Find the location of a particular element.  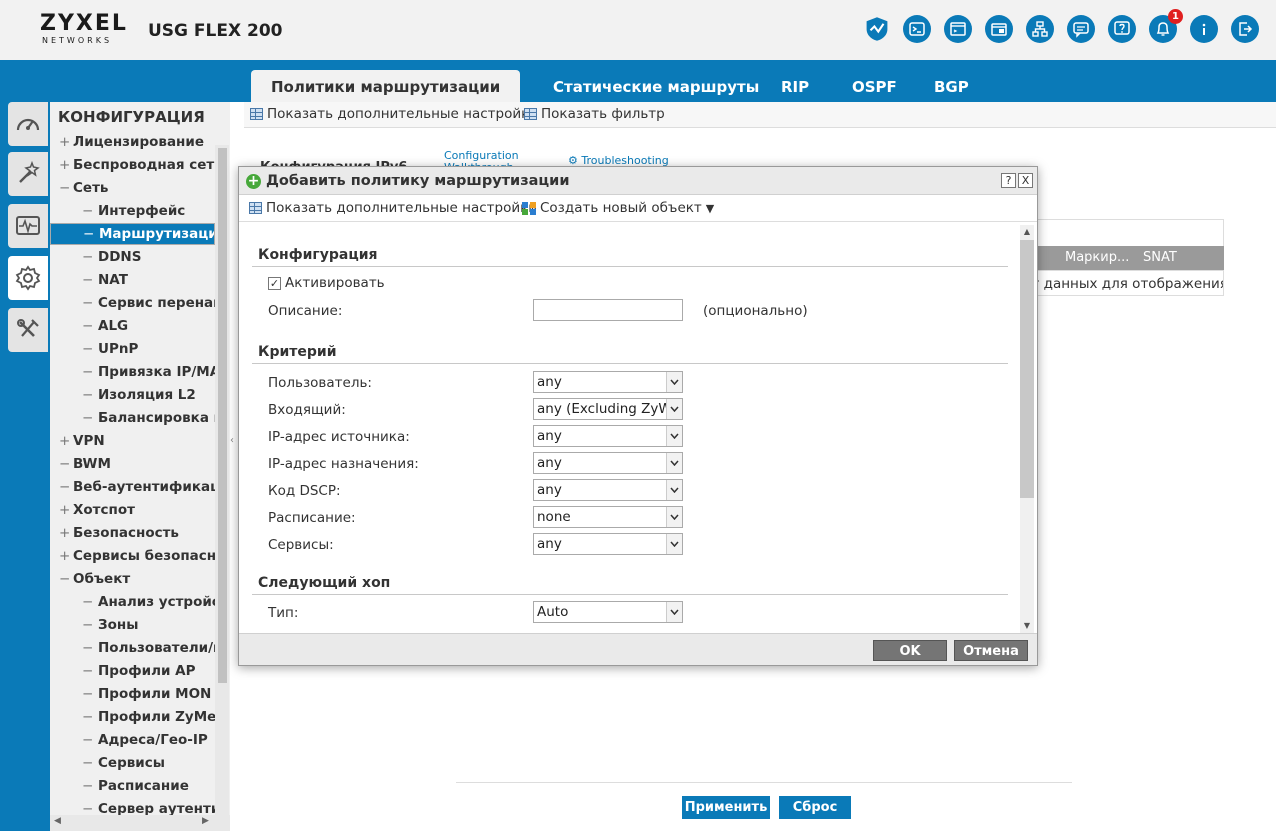

criteria-label: IP-адрес источника: is located at coordinates (339, 437).